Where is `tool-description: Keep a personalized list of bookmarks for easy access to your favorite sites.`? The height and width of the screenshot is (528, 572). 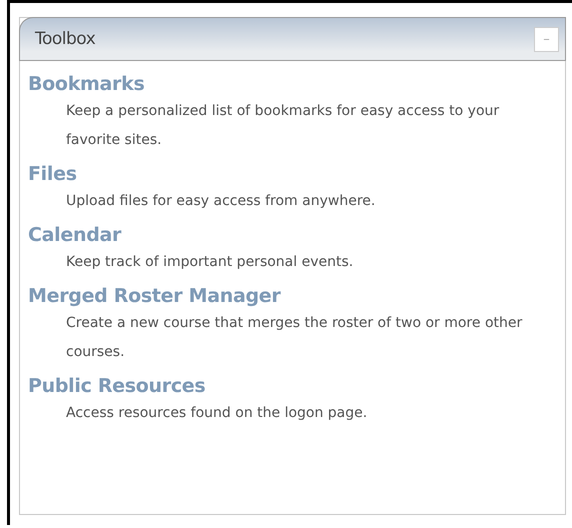 tool-description: Keep a personalized list of bookmarks for easy access to your favorite sites. is located at coordinates (283, 126).